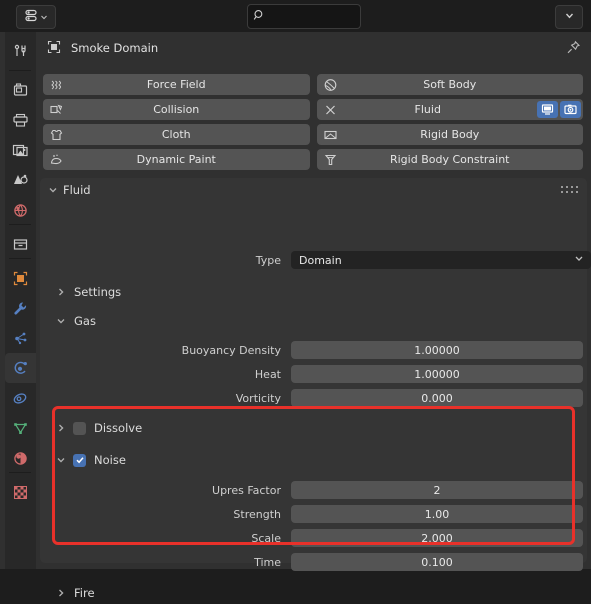  What do you see at coordinates (449, 134) in the screenshot?
I see `rigid-body-button: Rigid Body` at bounding box center [449, 134].